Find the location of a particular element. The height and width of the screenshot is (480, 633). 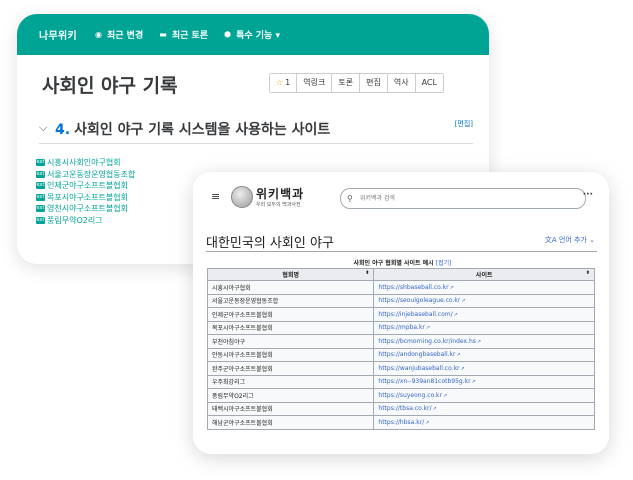

site-url-cell: https://tbsa.co.kr/↗ is located at coordinates (484, 408).